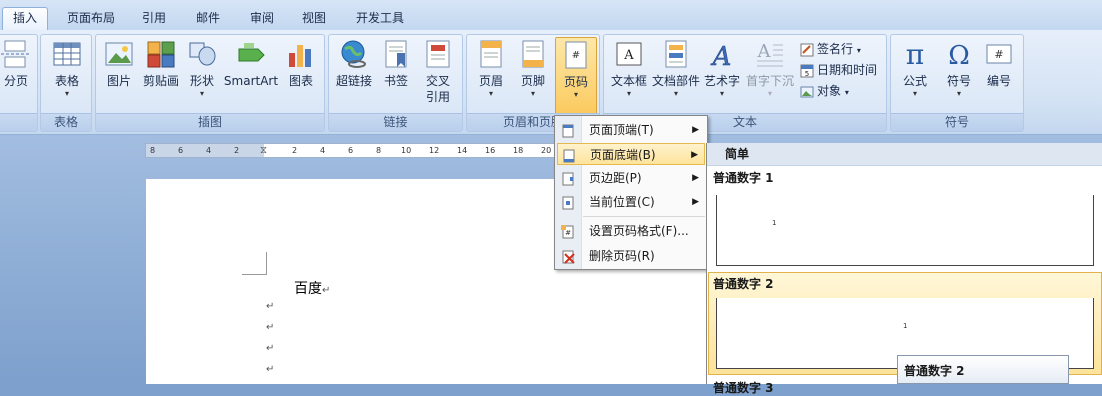 Image resolution: width=1102 pixels, height=396 pixels. Describe the element at coordinates (551, 15) in the screenshot. I see `ribbon-tab-bar: 插入 页面布局 引用 邮件 审阅 视图 开发工具` at that location.